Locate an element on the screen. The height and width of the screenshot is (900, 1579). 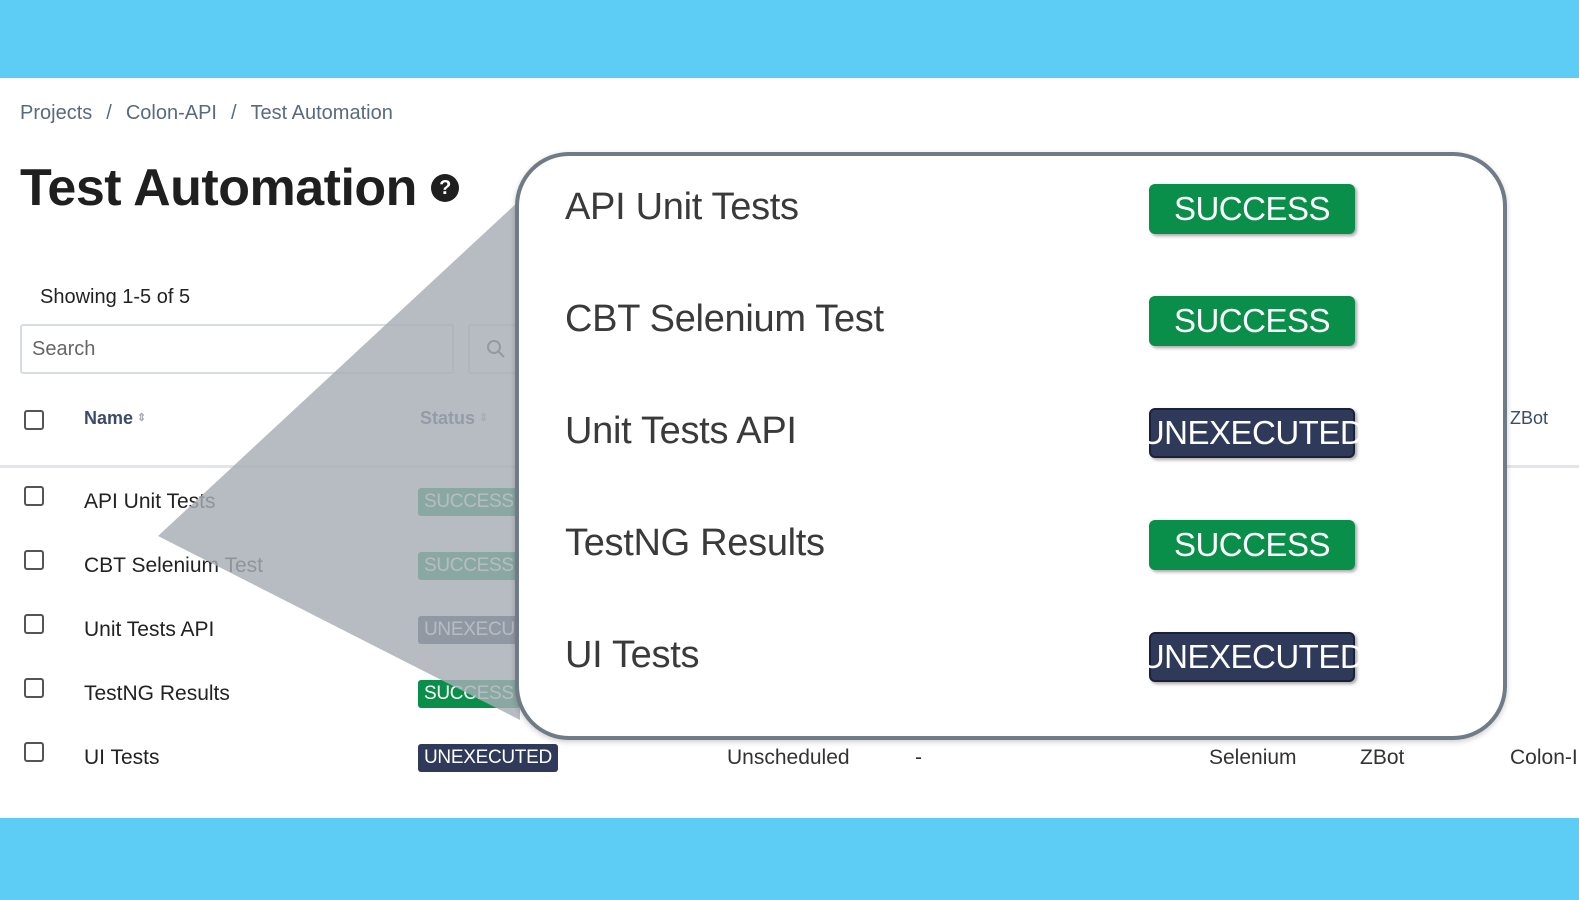
help-icon: ? is located at coordinates (444, 188).